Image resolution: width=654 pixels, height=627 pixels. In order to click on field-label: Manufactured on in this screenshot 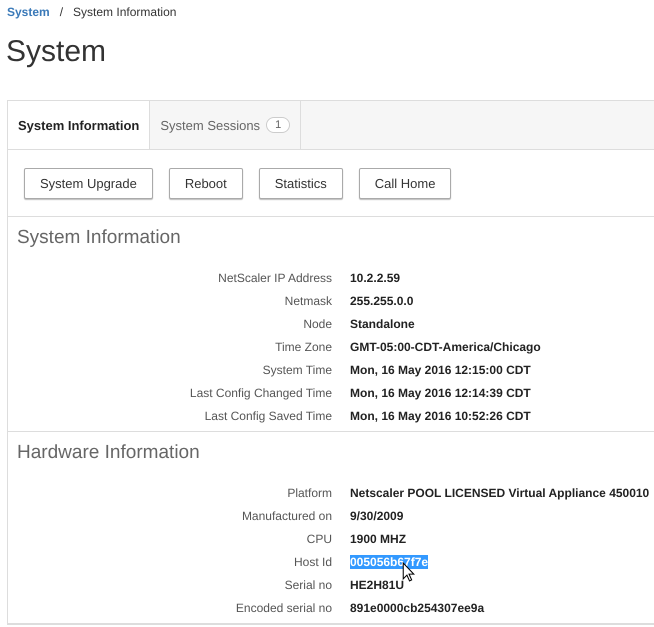, I will do `click(286, 516)`.